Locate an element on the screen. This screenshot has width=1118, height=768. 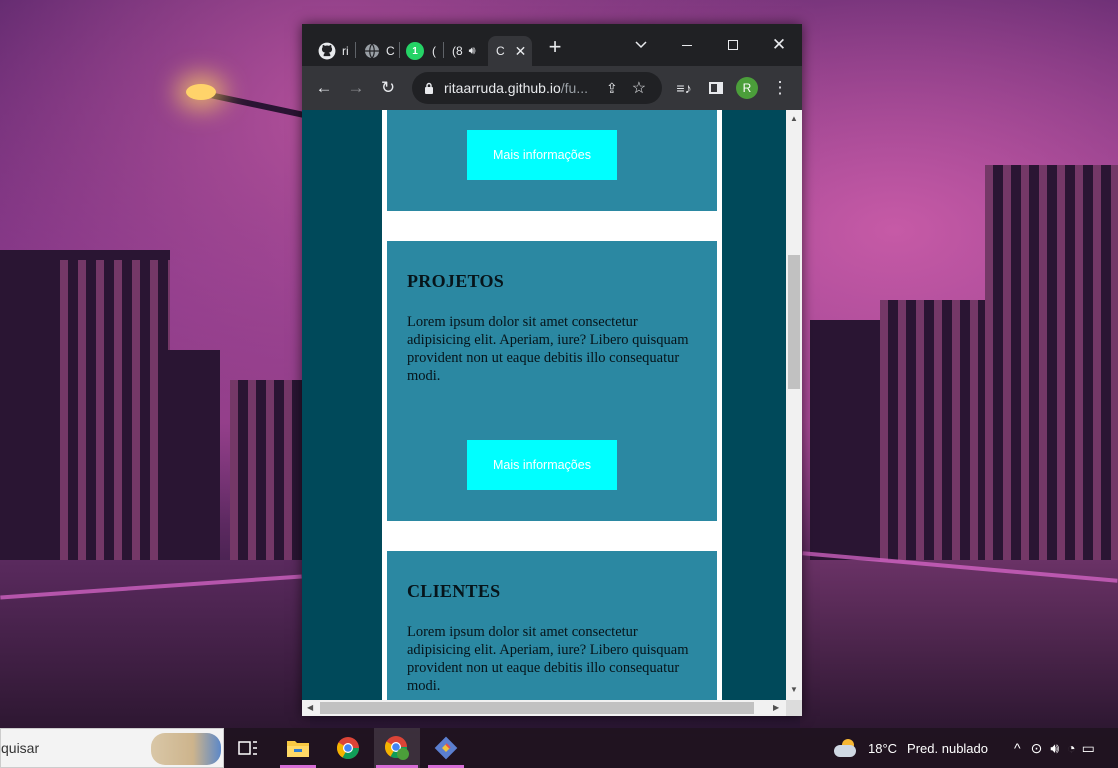
close-icon: ✕ is located at coordinates (779, 44).